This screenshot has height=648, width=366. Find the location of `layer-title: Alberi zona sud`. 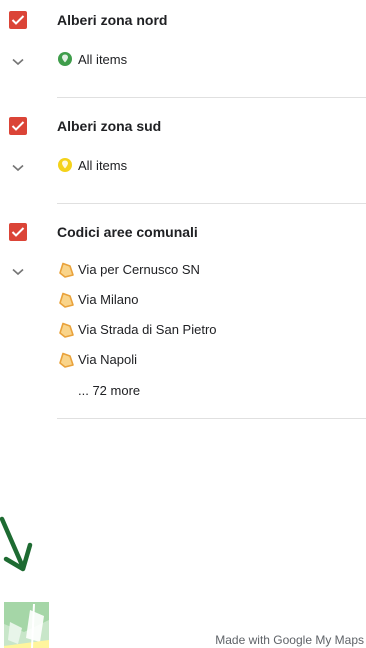

layer-title: Alberi zona sud is located at coordinates (109, 126).